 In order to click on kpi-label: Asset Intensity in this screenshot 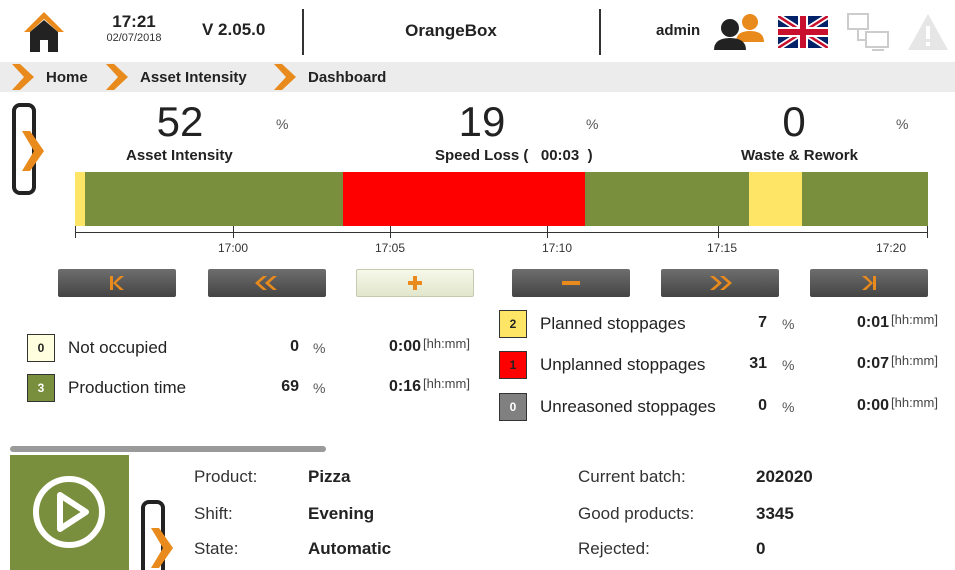, I will do `click(179, 155)`.